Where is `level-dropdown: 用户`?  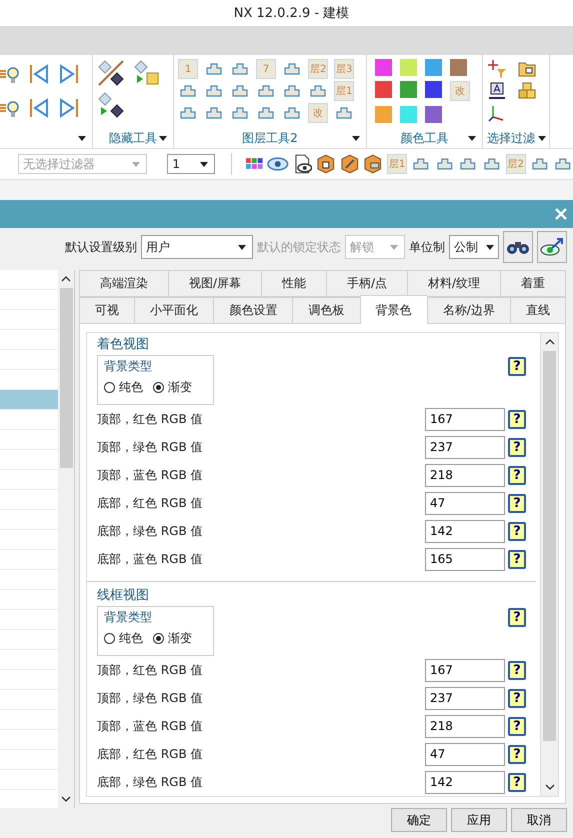
level-dropdown: 用户 is located at coordinates (197, 247).